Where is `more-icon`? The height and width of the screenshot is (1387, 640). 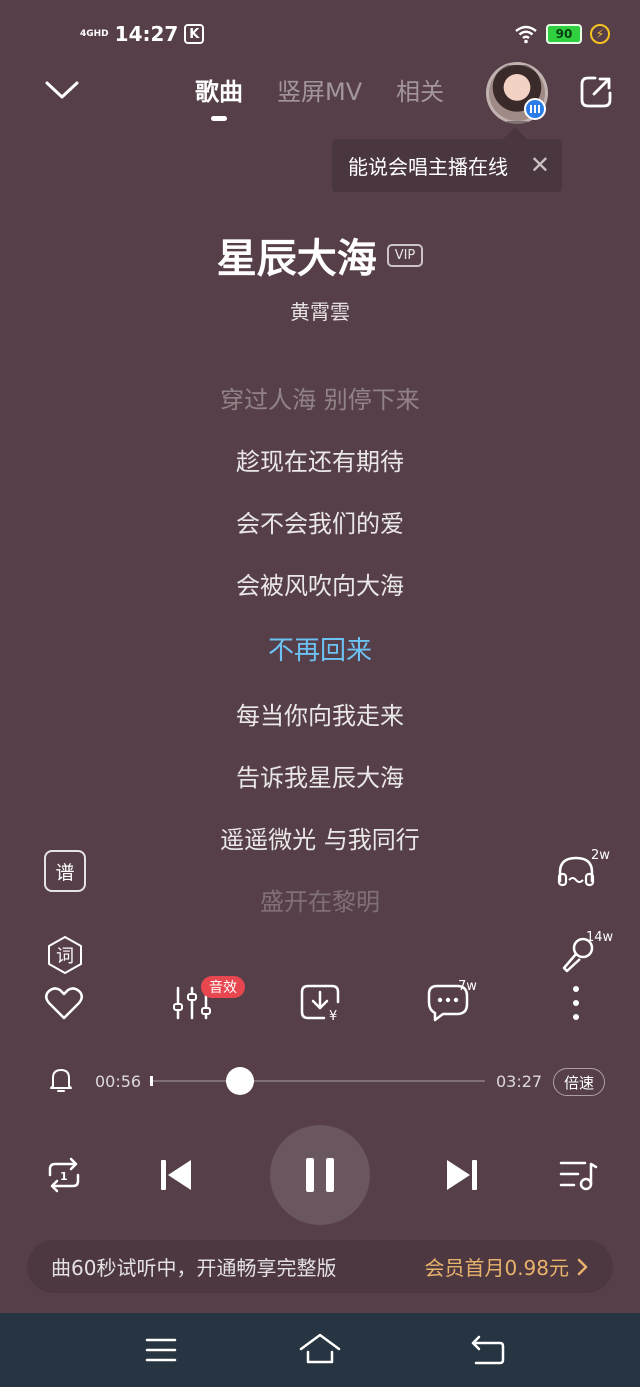
more-icon is located at coordinates (576, 1003).